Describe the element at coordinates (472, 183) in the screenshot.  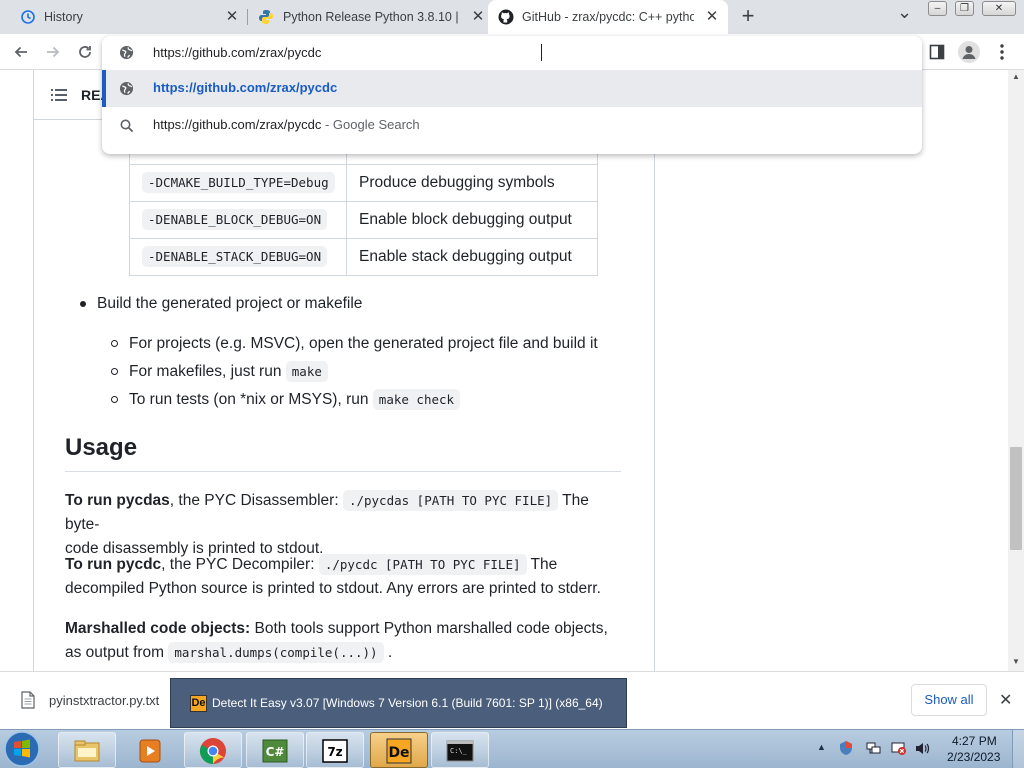
I see `option-description: Produce debugging symbols` at that location.